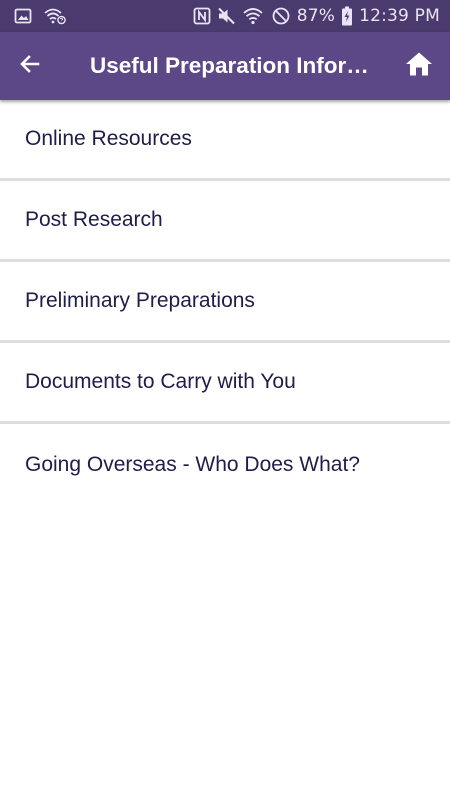 This screenshot has height=800, width=450. I want to click on battery-percent: 87%, so click(316, 16).